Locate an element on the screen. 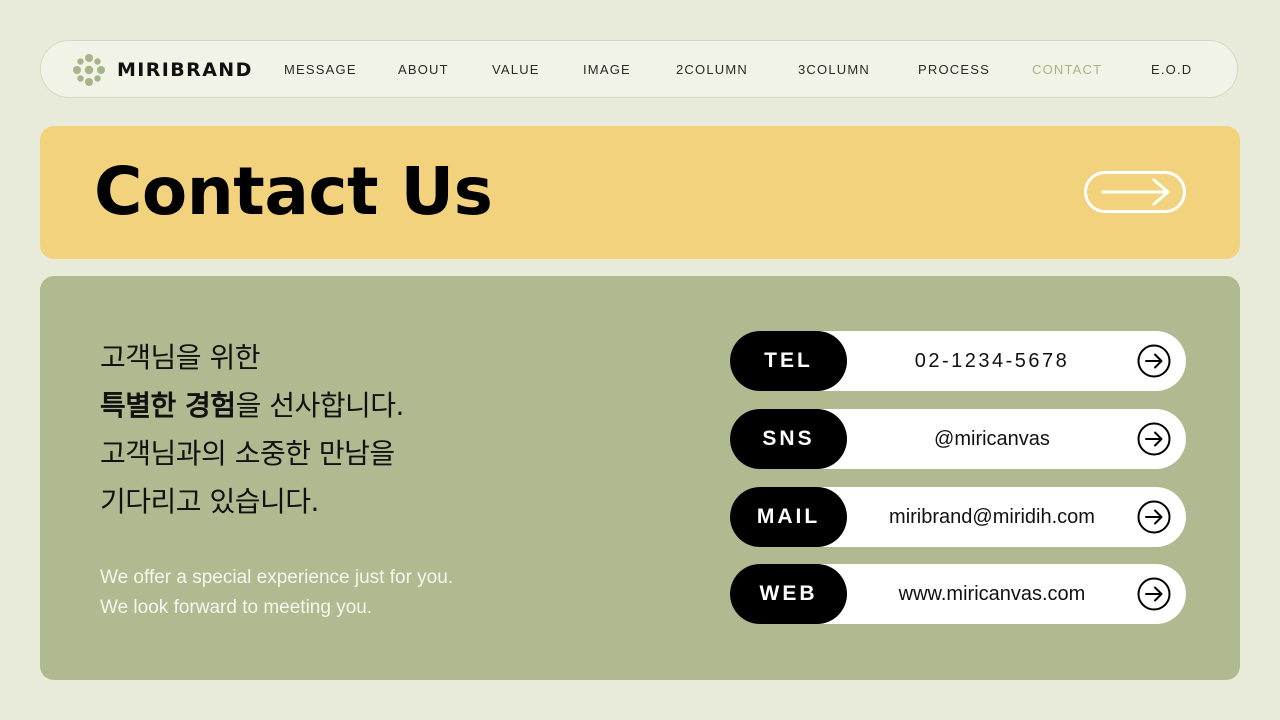 This screenshot has width=1280, height=720. page-title: Contact Us is located at coordinates (293, 191).